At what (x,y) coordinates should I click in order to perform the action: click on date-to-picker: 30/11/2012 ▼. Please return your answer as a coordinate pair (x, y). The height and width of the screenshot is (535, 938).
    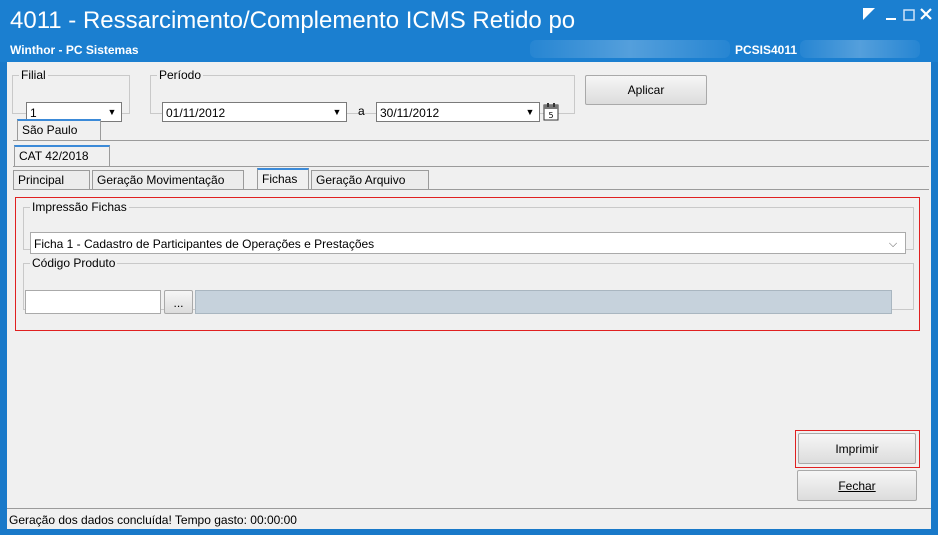
    Looking at the image, I should click on (458, 112).